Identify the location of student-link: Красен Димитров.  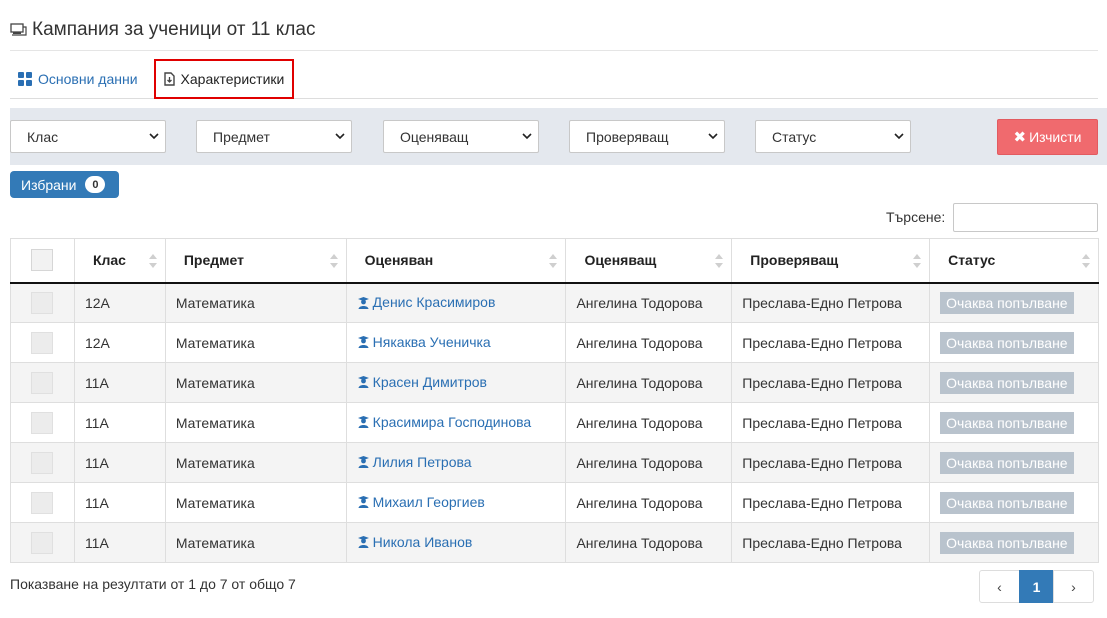
(422, 382).